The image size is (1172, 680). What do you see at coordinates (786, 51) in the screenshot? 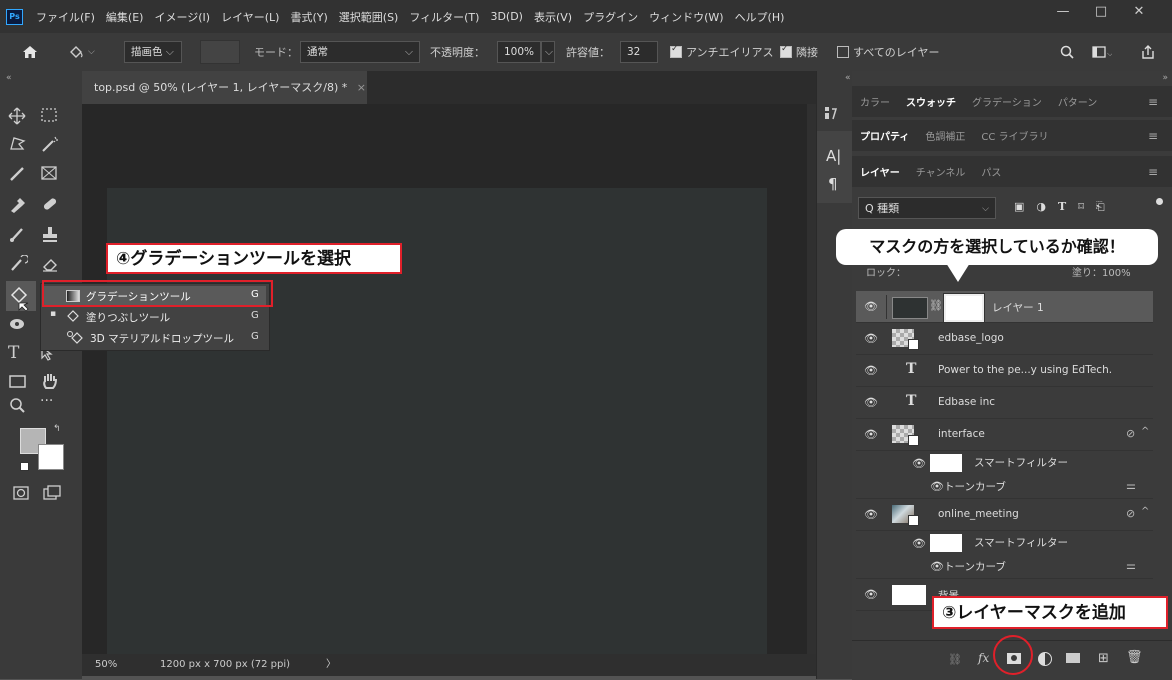
I see `contiguous-check-icon` at bounding box center [786, 51].